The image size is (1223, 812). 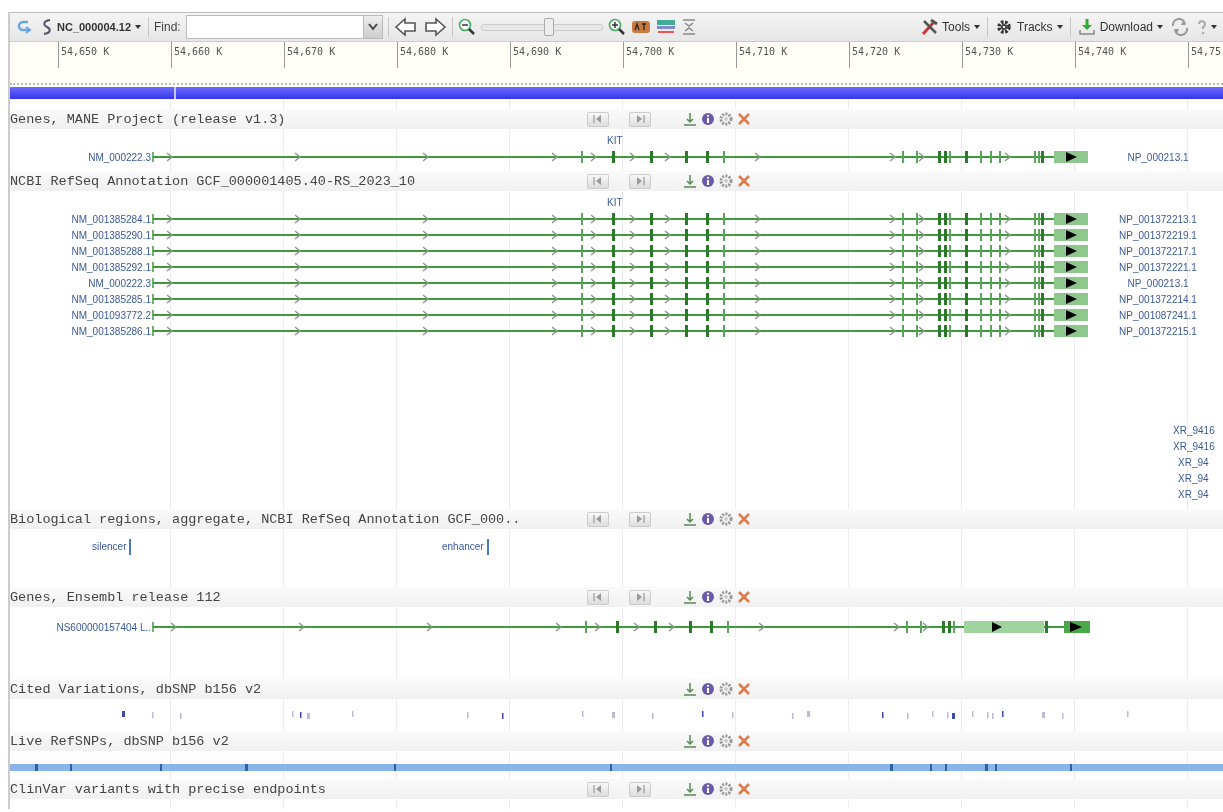 What do you see at coordinates (1131, 55) in the screenshot?
I see `ruler-label: 54,740 K` at bounding box center [1131, 55].